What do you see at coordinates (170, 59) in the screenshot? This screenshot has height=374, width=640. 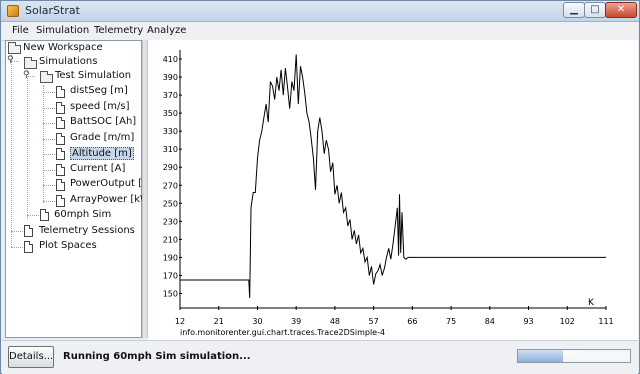 I see `y-tick-label: 410` at bounding box center [170, 59].